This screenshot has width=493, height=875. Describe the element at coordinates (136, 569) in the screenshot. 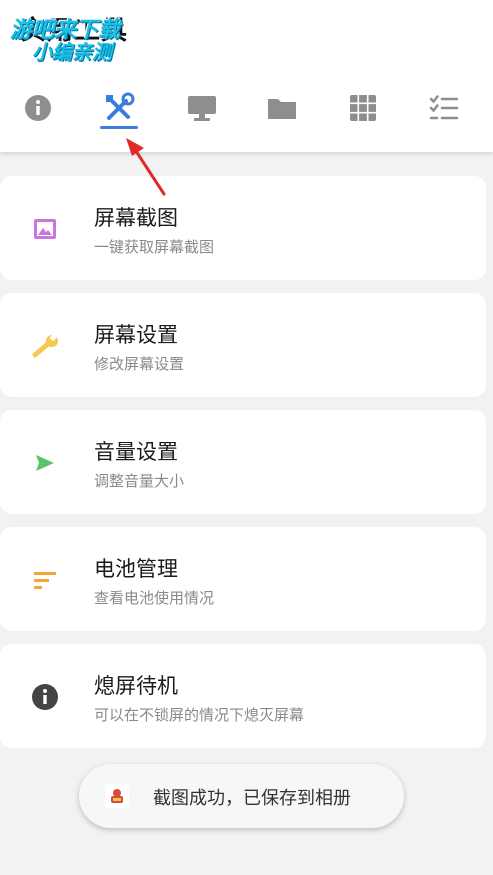

I see `item-label: 电池管理` at that location.